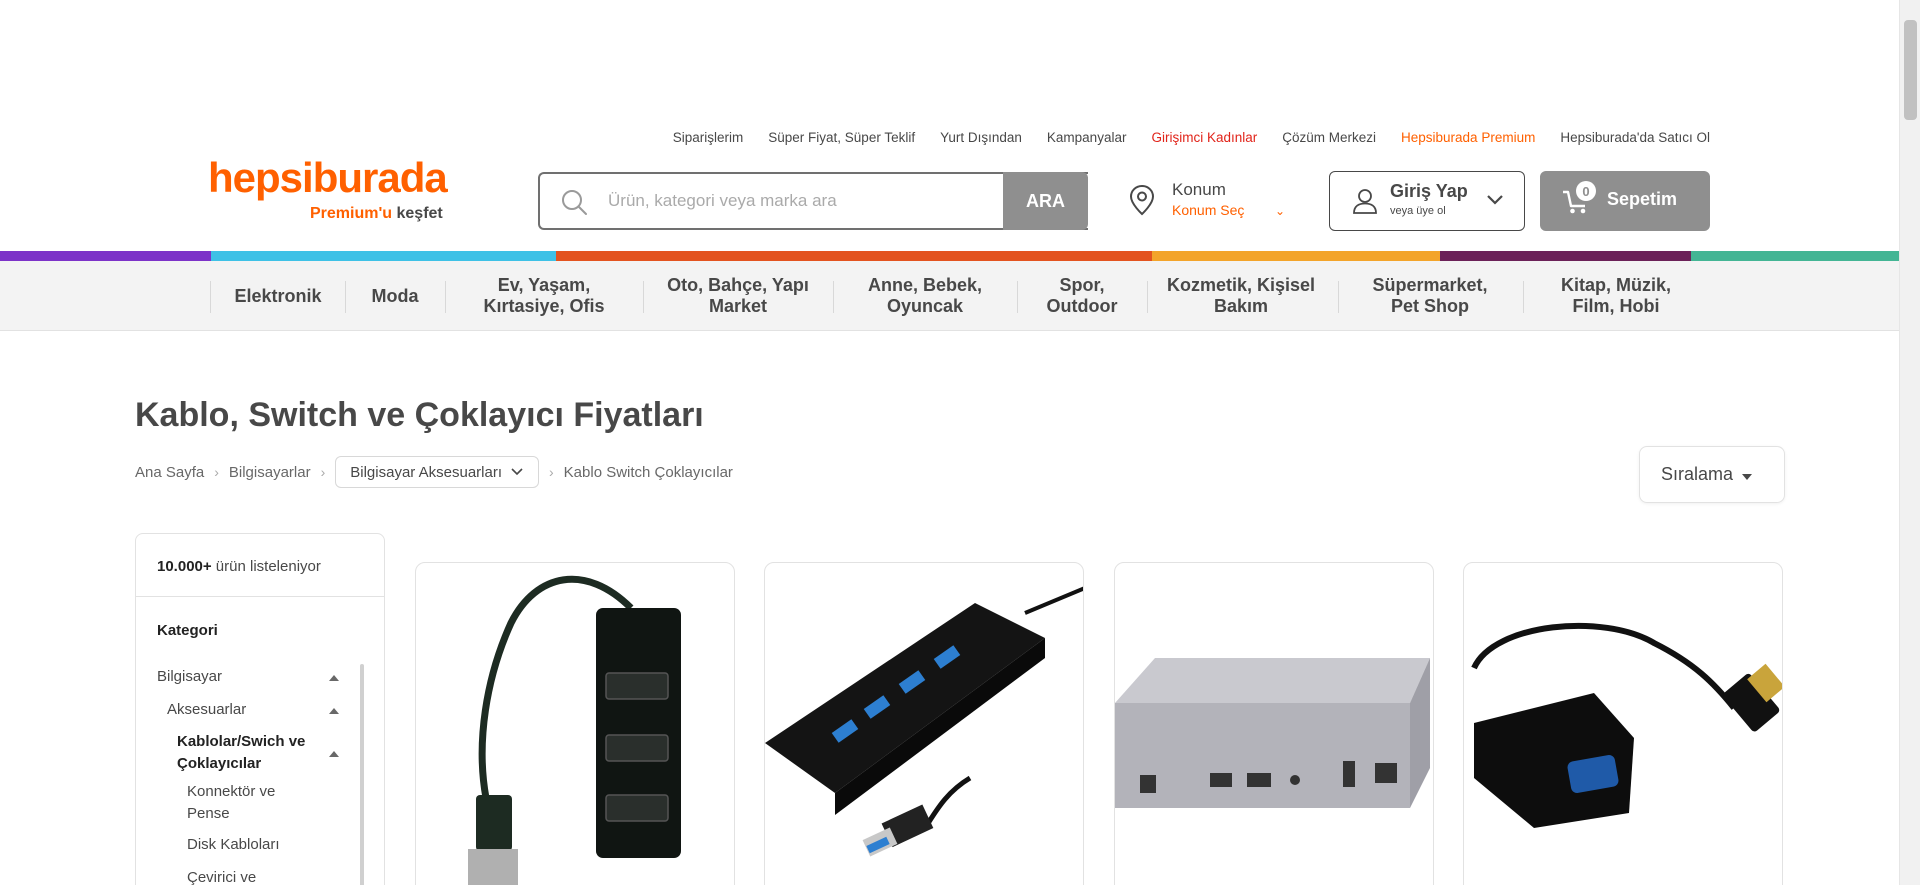  What do you see at coordinates (708, 137) in the screenshot?
I see `top-link: Siparişlerim` at bounding box center [708, 137].